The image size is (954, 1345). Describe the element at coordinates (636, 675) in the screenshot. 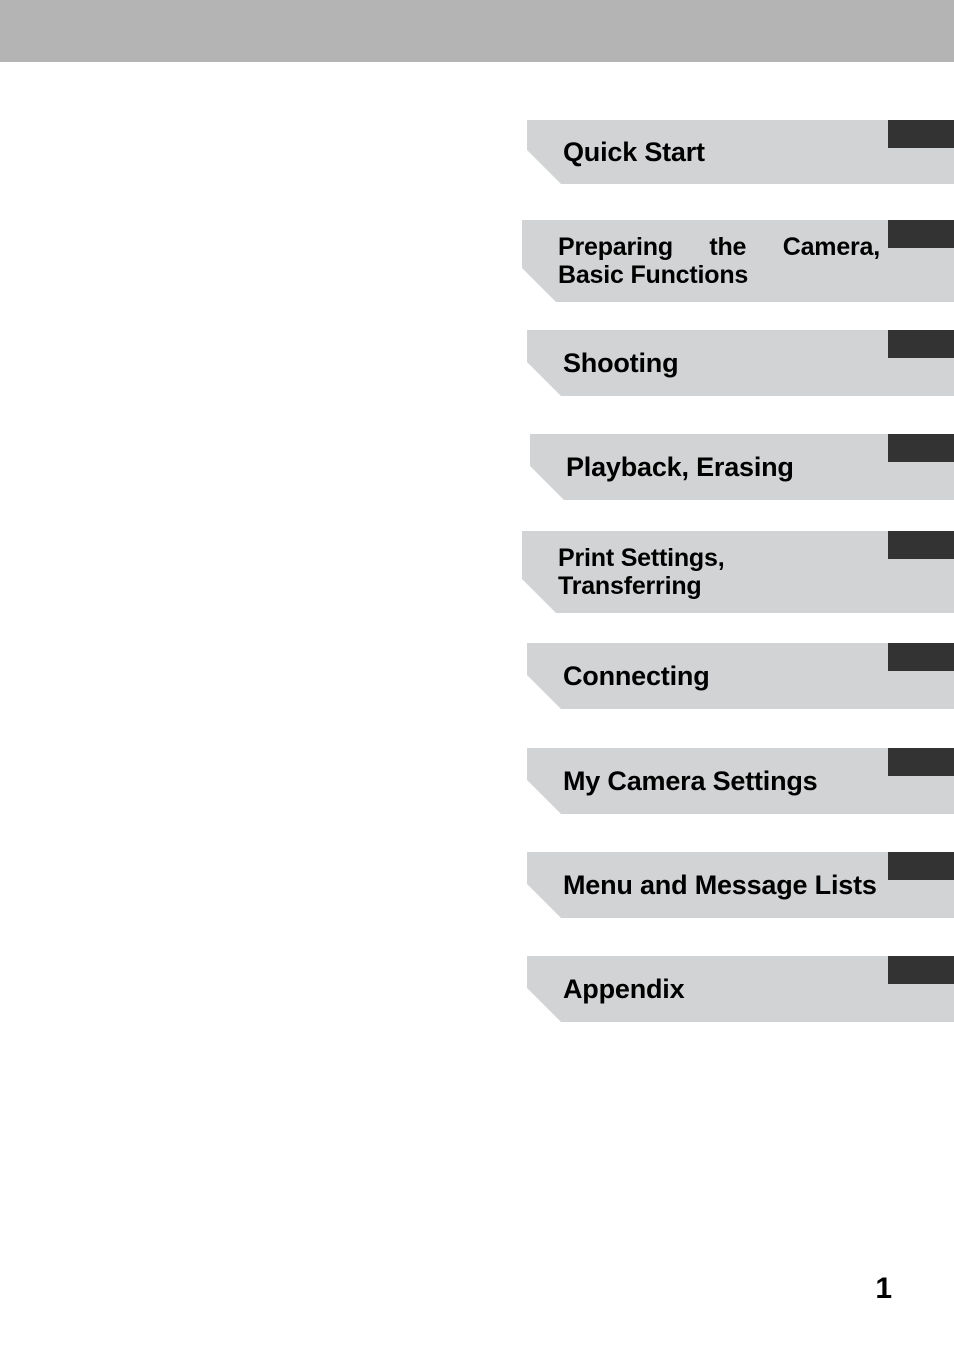

I see `chapter-tab-label-line: Connecting` at that location.